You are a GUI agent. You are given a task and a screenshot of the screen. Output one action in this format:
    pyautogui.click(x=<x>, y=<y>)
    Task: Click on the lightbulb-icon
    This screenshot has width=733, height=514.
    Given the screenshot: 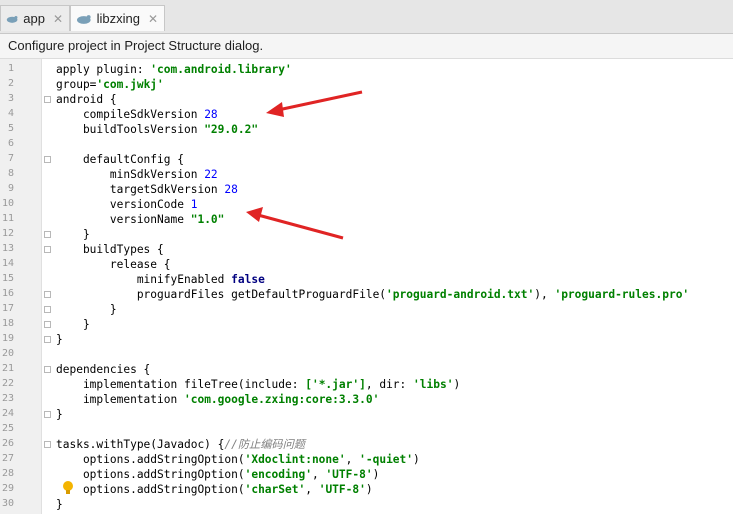 What is the action you would take?
    pyautogui.click(x=68, y=488)
    